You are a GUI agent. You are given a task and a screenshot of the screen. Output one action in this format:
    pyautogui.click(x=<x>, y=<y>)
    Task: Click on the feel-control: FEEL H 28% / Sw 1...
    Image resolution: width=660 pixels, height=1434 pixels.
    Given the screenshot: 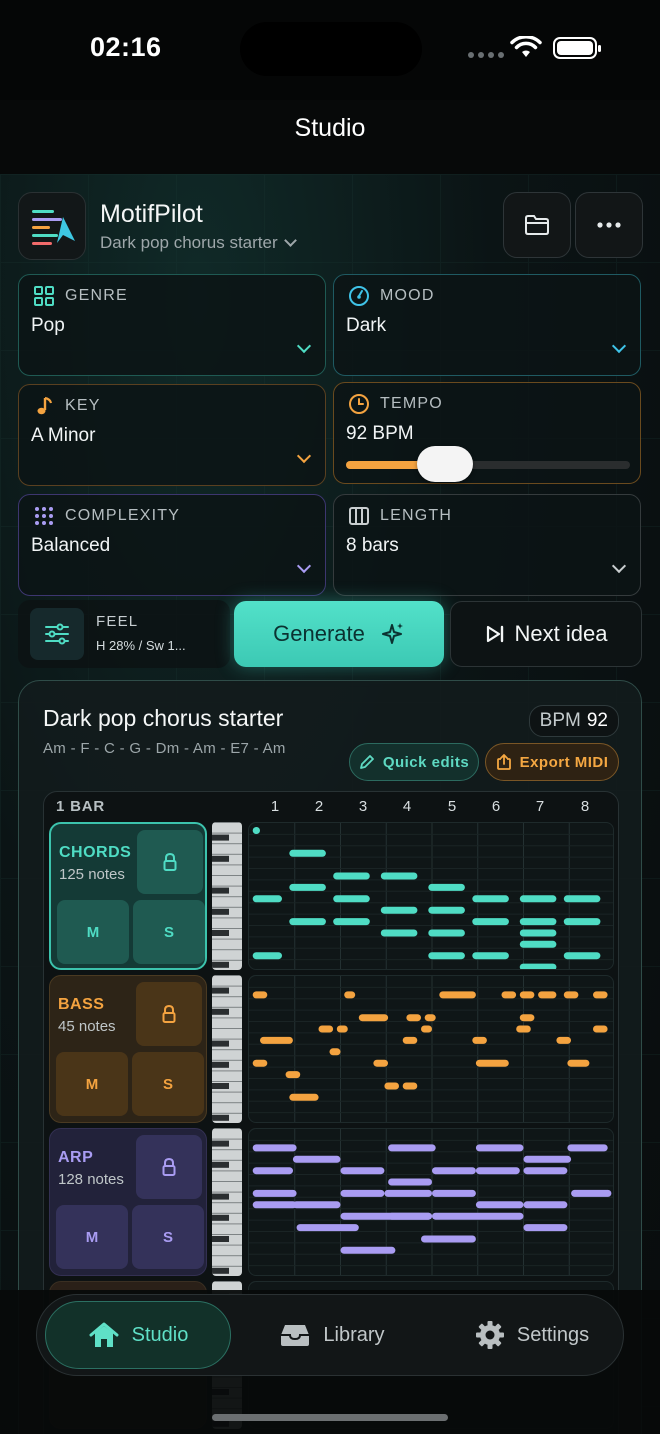 What is the action you would take?
    pyautogui.click(x=124, y=634)
    